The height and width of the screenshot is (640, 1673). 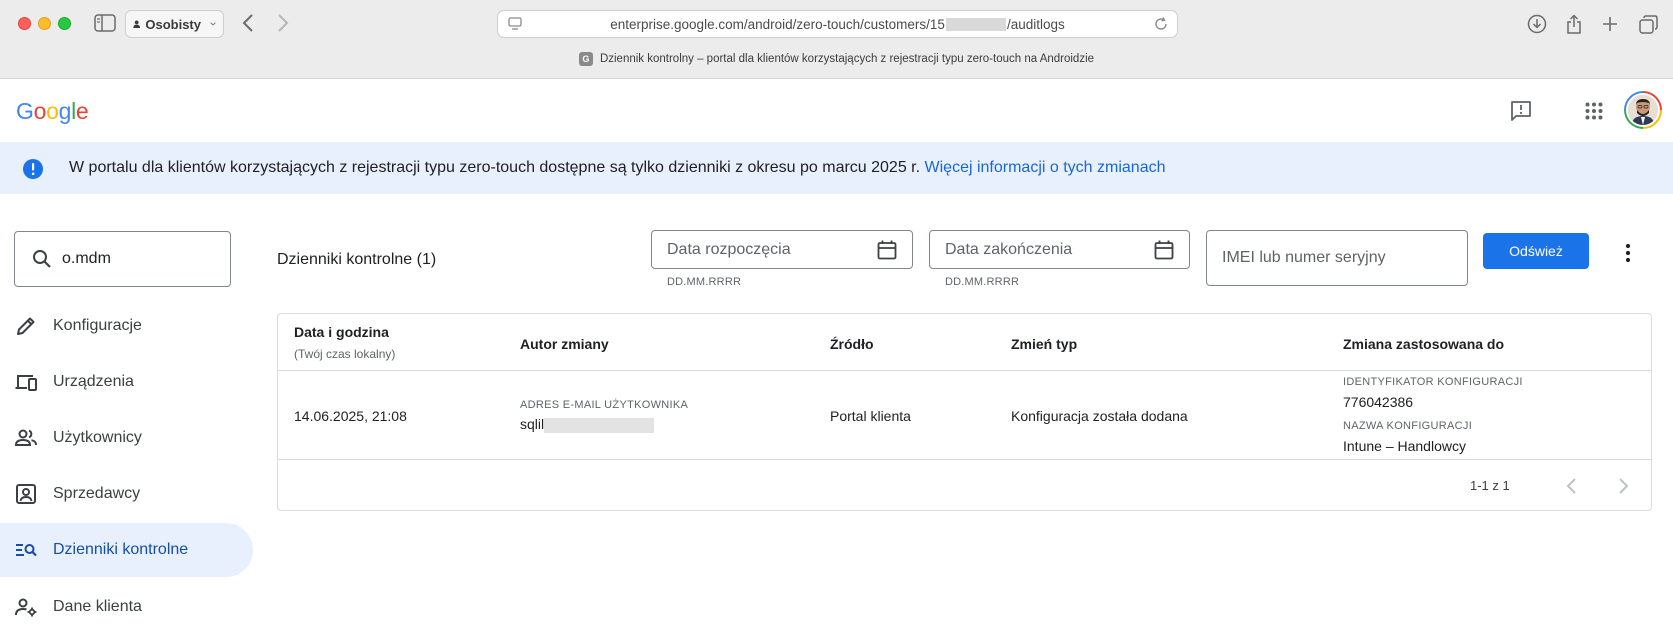 I want to click on more-options-icon, so click(x=1628, y=253).